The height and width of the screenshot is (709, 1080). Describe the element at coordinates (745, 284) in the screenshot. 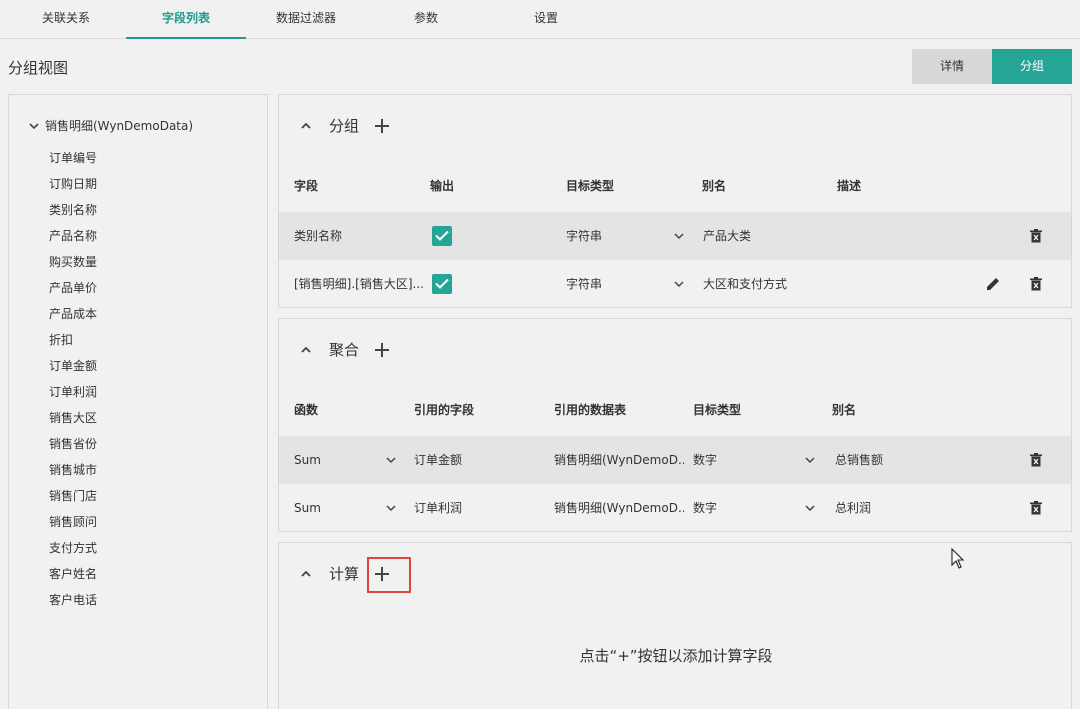

I see `alias-cell: 大区和支付方式` at that location.